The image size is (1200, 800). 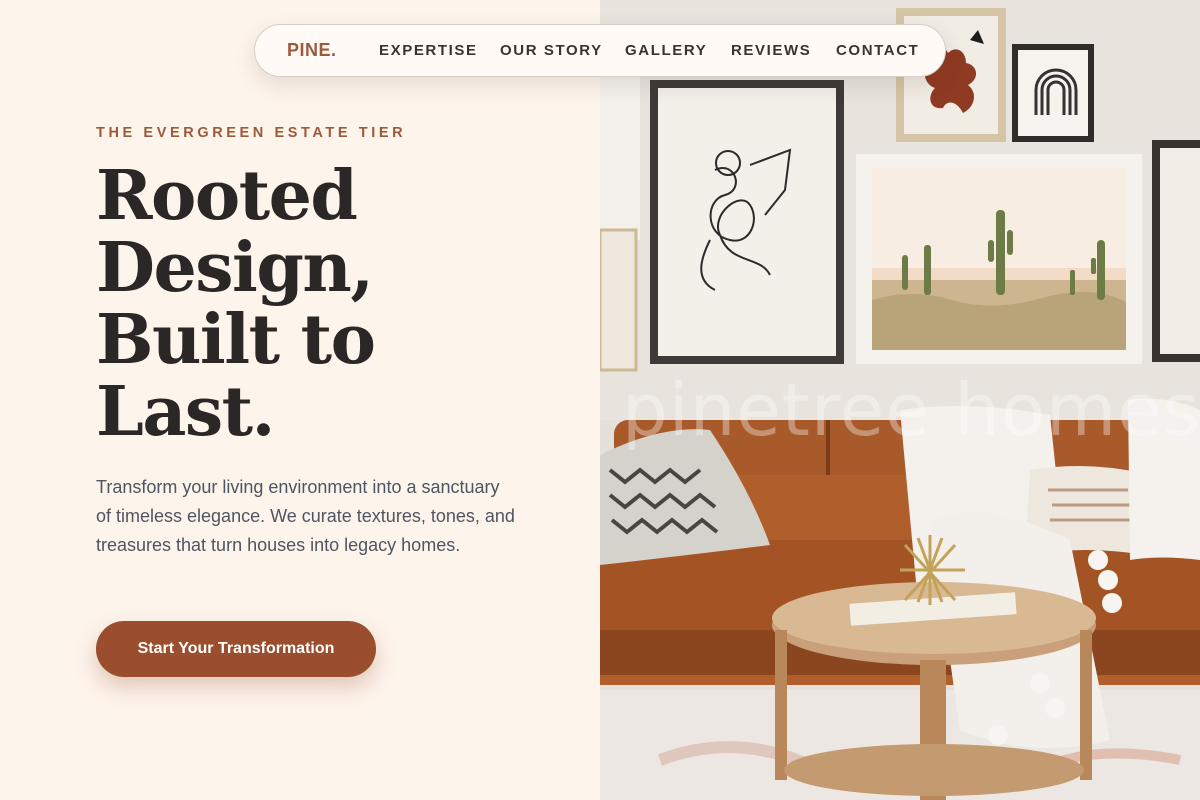 I want to click on nav-link-our-story: OUR STORY, so click(x=551, y=50).